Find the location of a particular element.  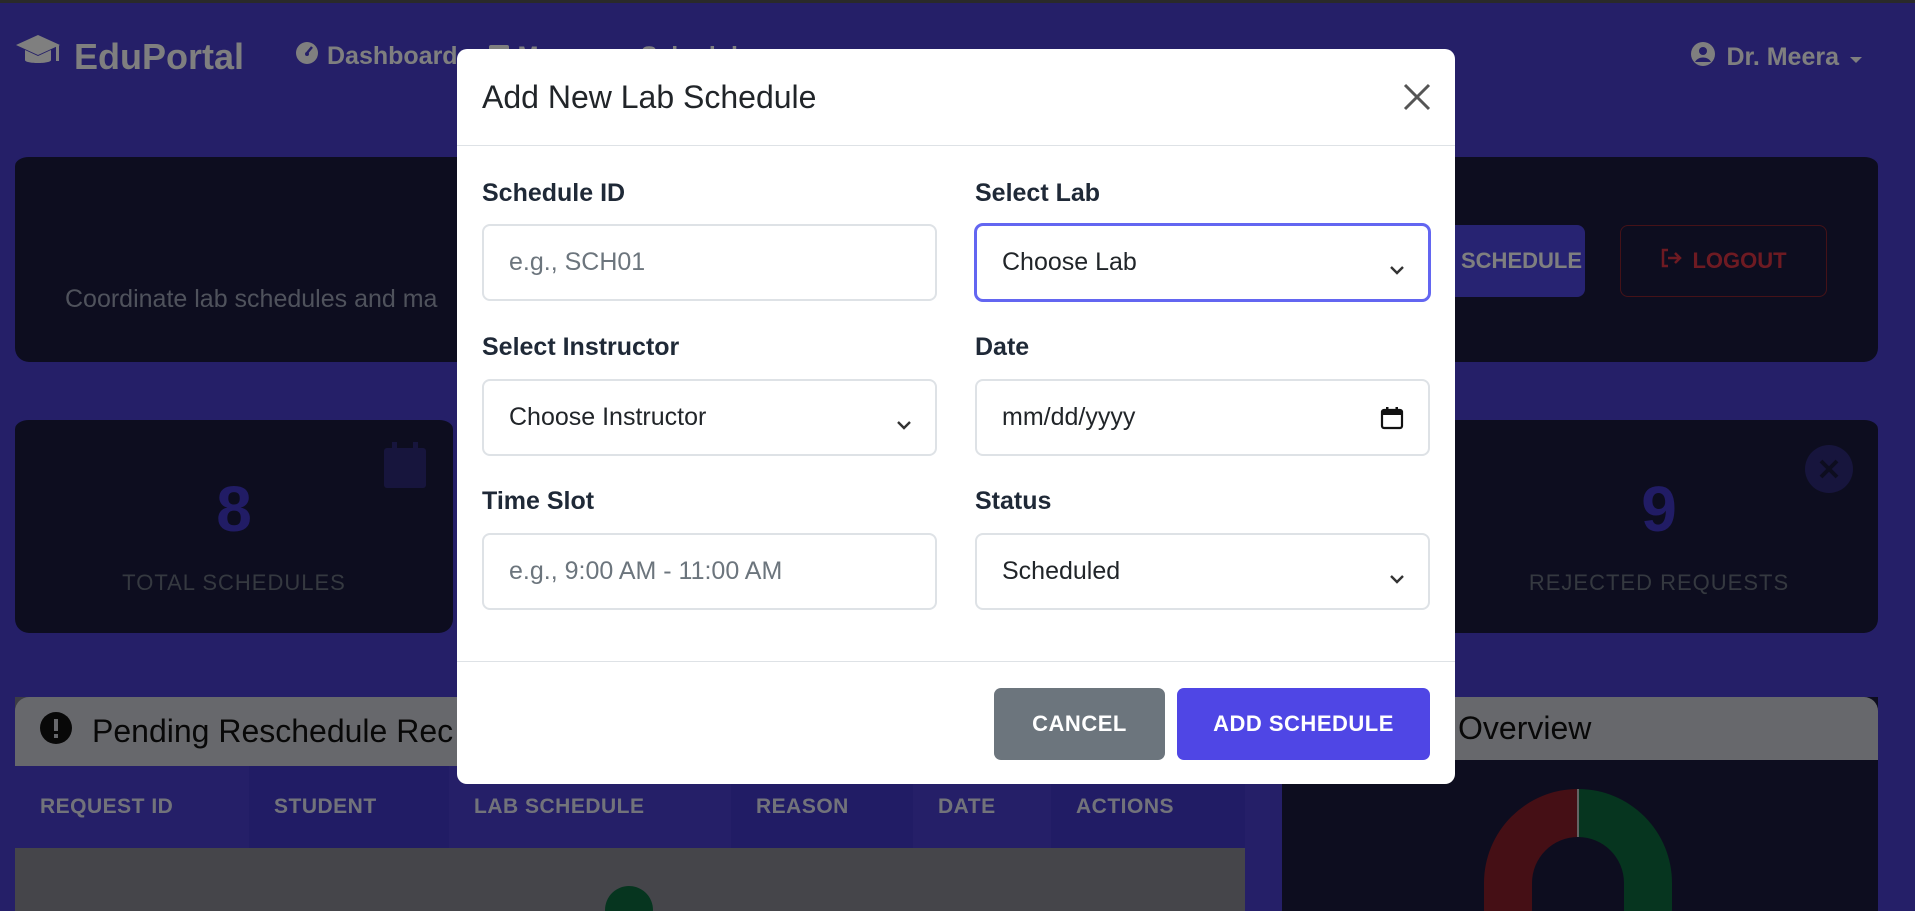

schedule-id-label: Schedule ID is located at coordinates (554, 193).